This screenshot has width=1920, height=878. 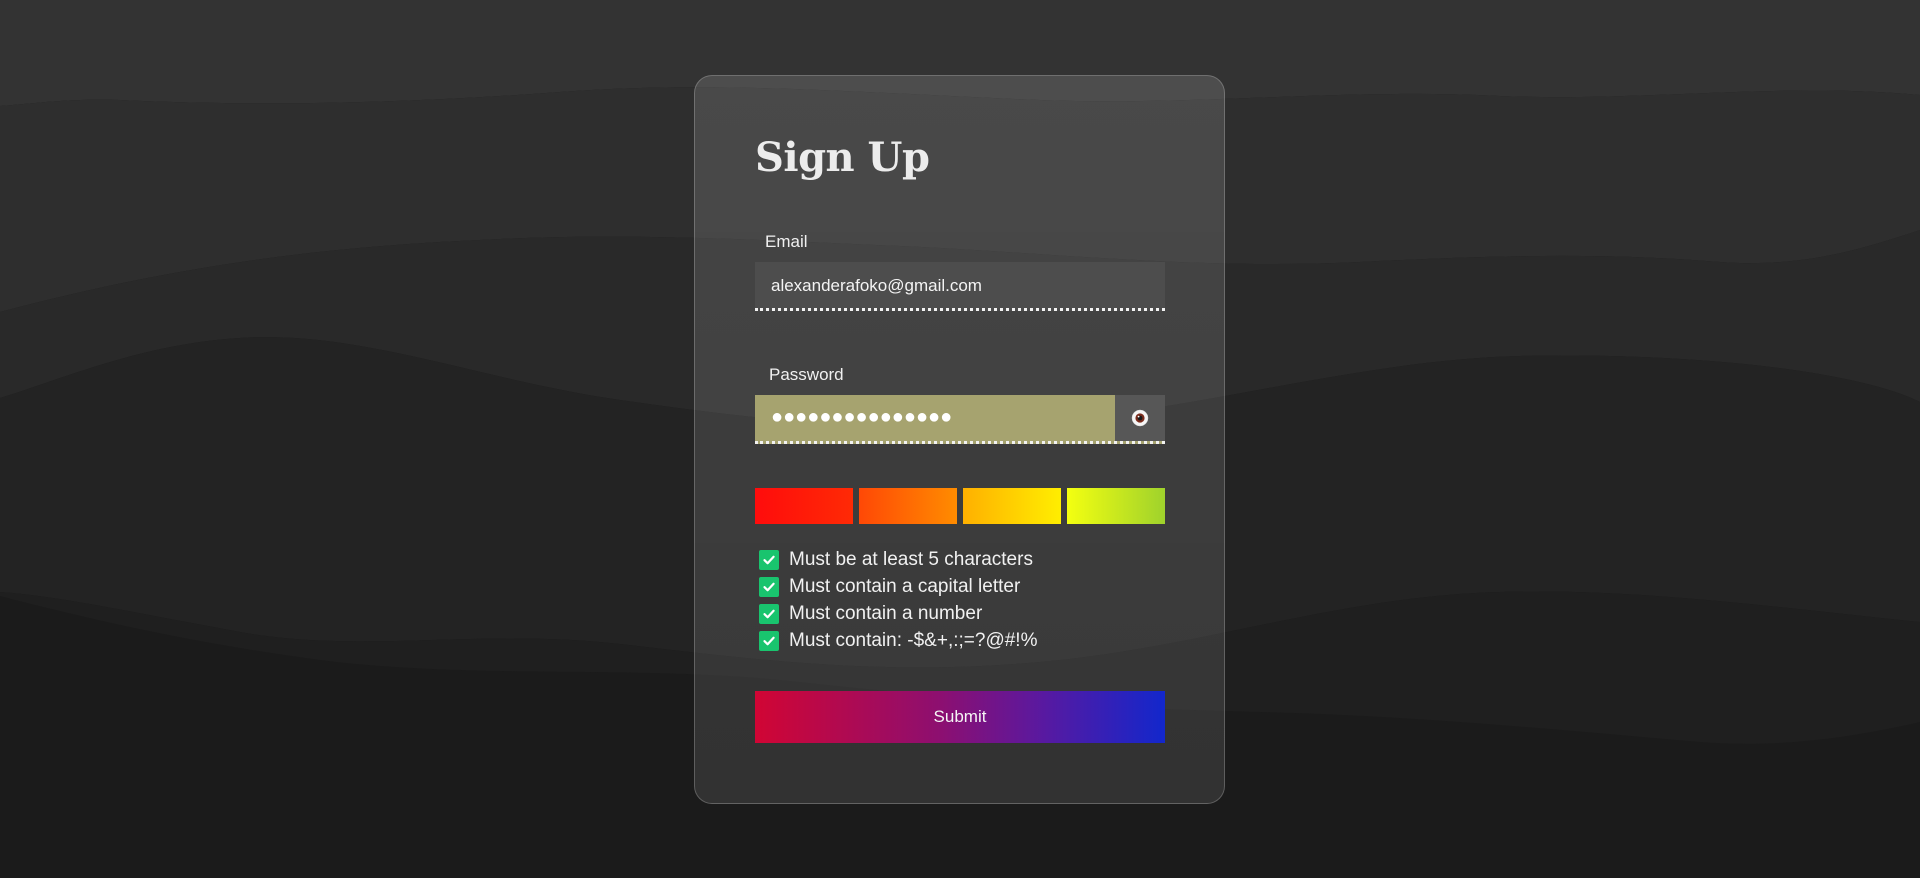 What do you see at coordinates (960, 506) in the screenshot?
I see `password-strength-meter` at bounding box center [960, 506].